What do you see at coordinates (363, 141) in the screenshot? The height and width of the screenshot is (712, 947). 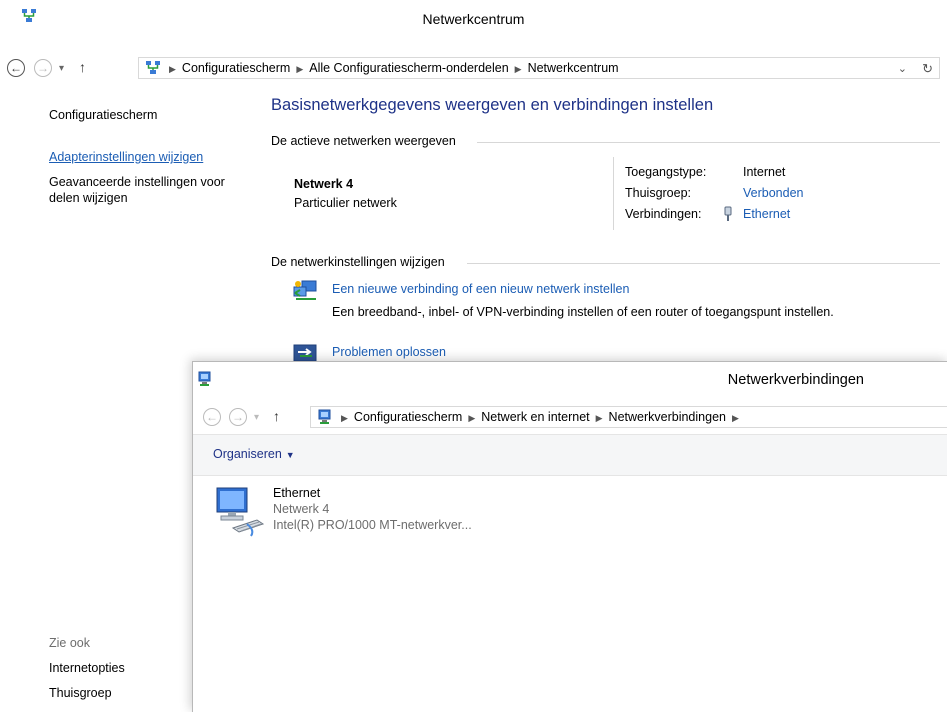 I see `active-networks-section-label: De actieve netwerken weergeven` at bounding box center [363, 141].